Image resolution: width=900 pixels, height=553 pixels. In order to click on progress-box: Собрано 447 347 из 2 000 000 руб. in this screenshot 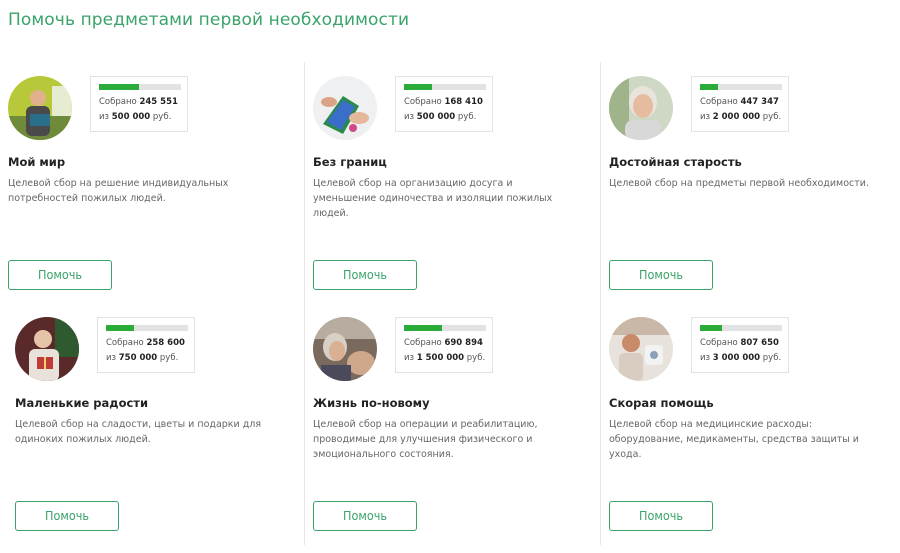, I will do `click(740, 104)`.